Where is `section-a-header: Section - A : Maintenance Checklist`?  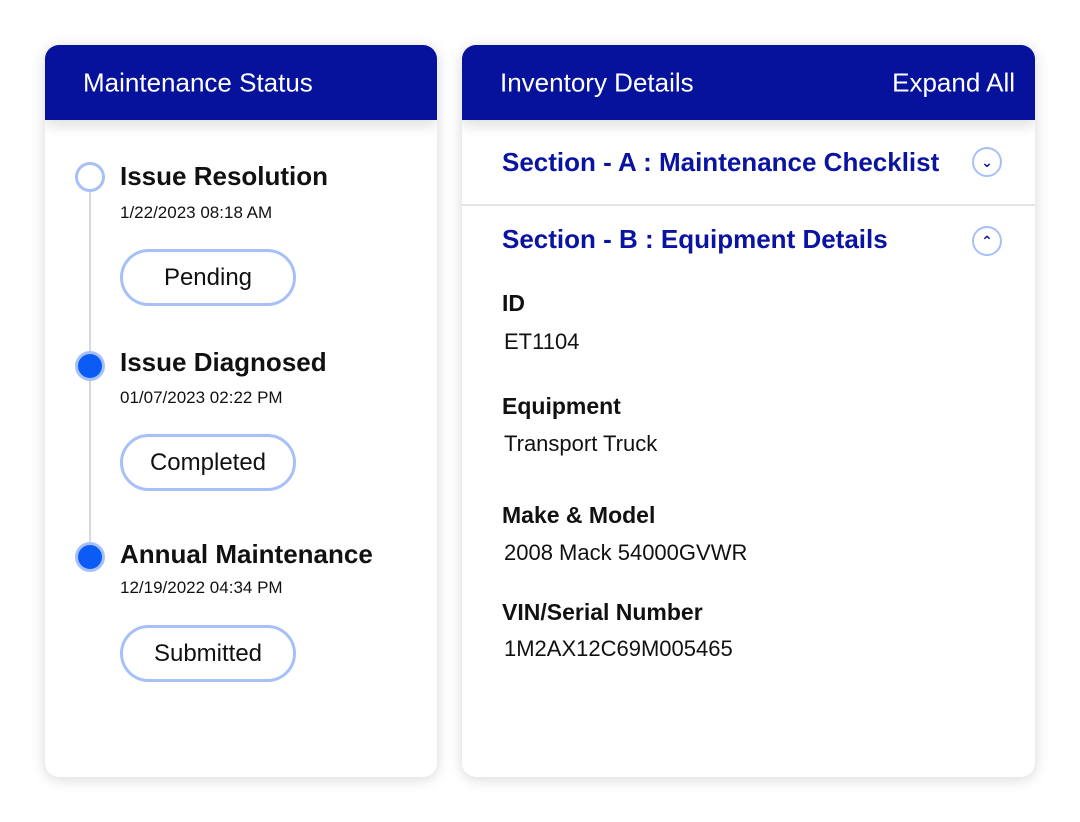 section-a-header: Section - A : Maintenance Checklist is located at coordinates (720, 162).